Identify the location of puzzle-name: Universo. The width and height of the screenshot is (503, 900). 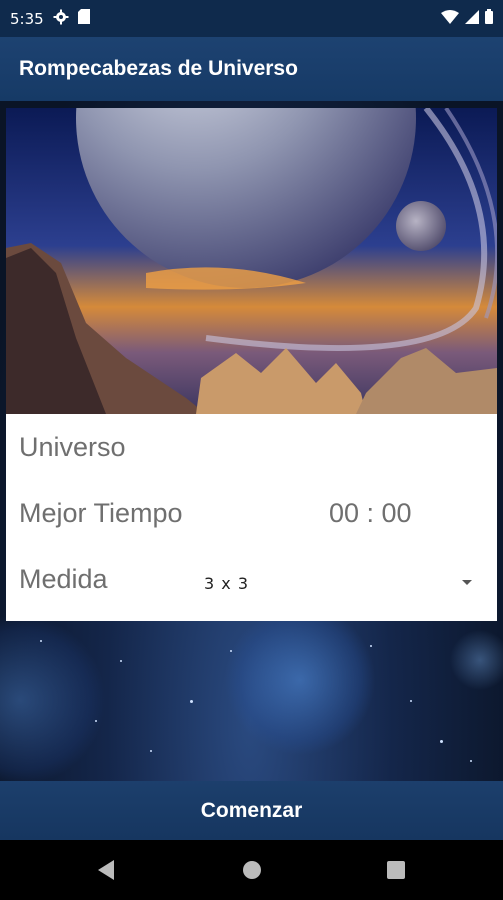
(72, 447).